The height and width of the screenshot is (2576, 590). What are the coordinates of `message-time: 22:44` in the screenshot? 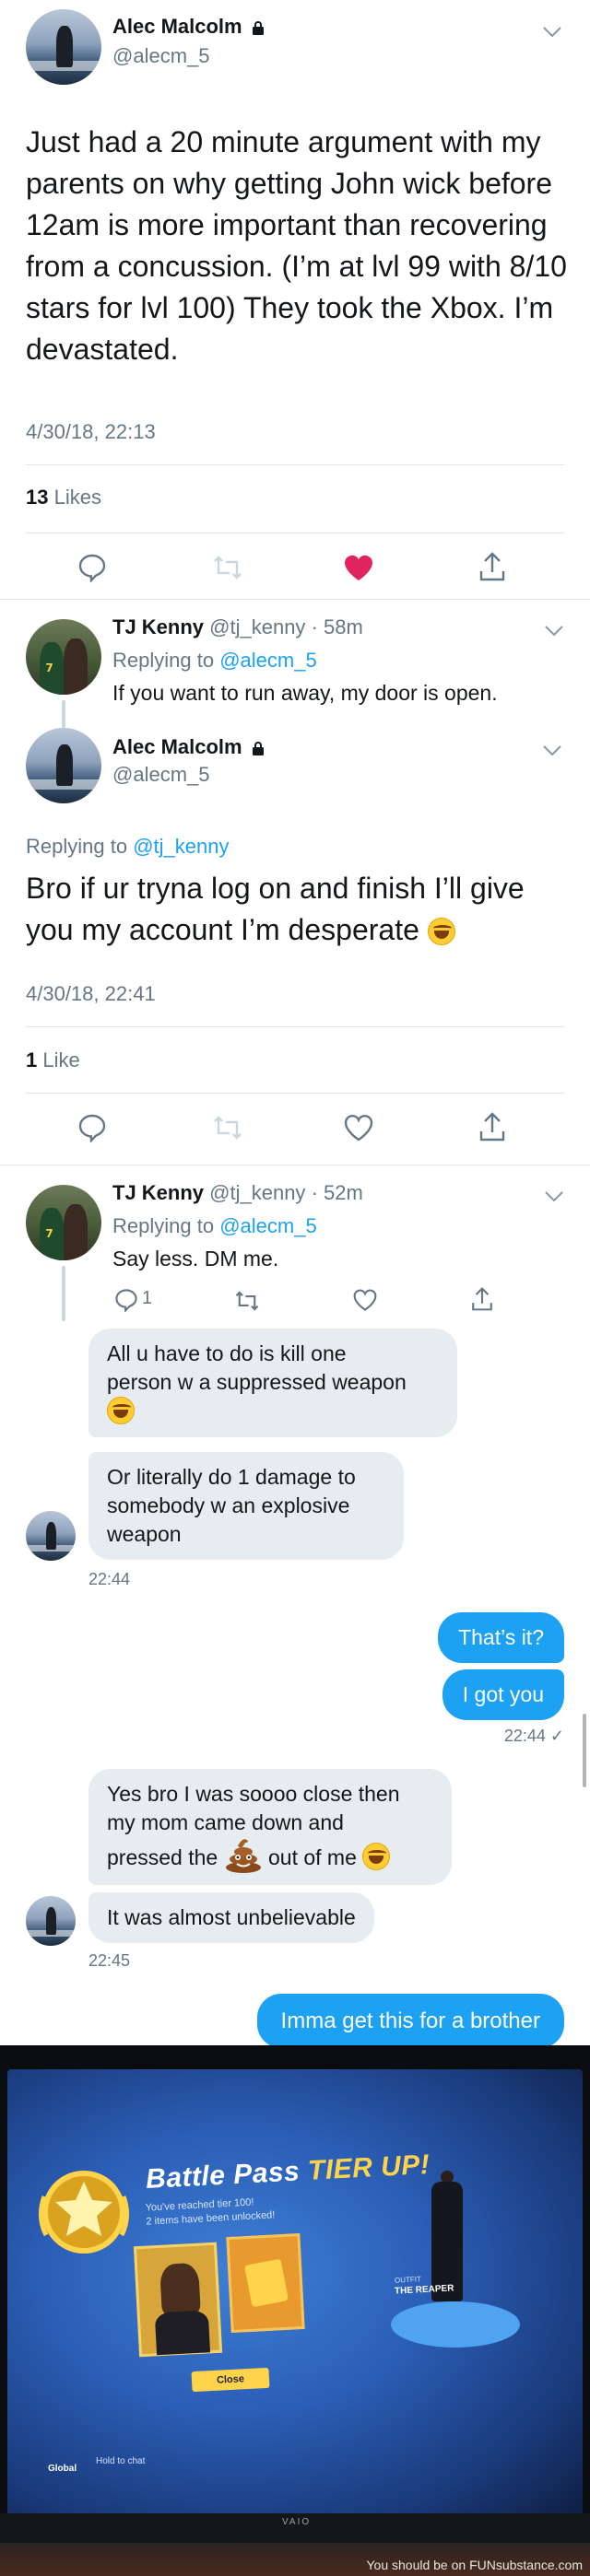 It's located at (109, 1579).